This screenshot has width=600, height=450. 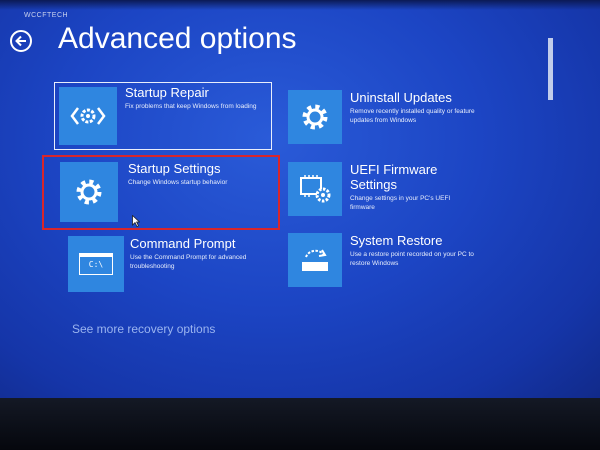 What do you see at coordinates (300, 424) in the screenshot?
I see `monitor-bezel` at bounding box center [300, 424].